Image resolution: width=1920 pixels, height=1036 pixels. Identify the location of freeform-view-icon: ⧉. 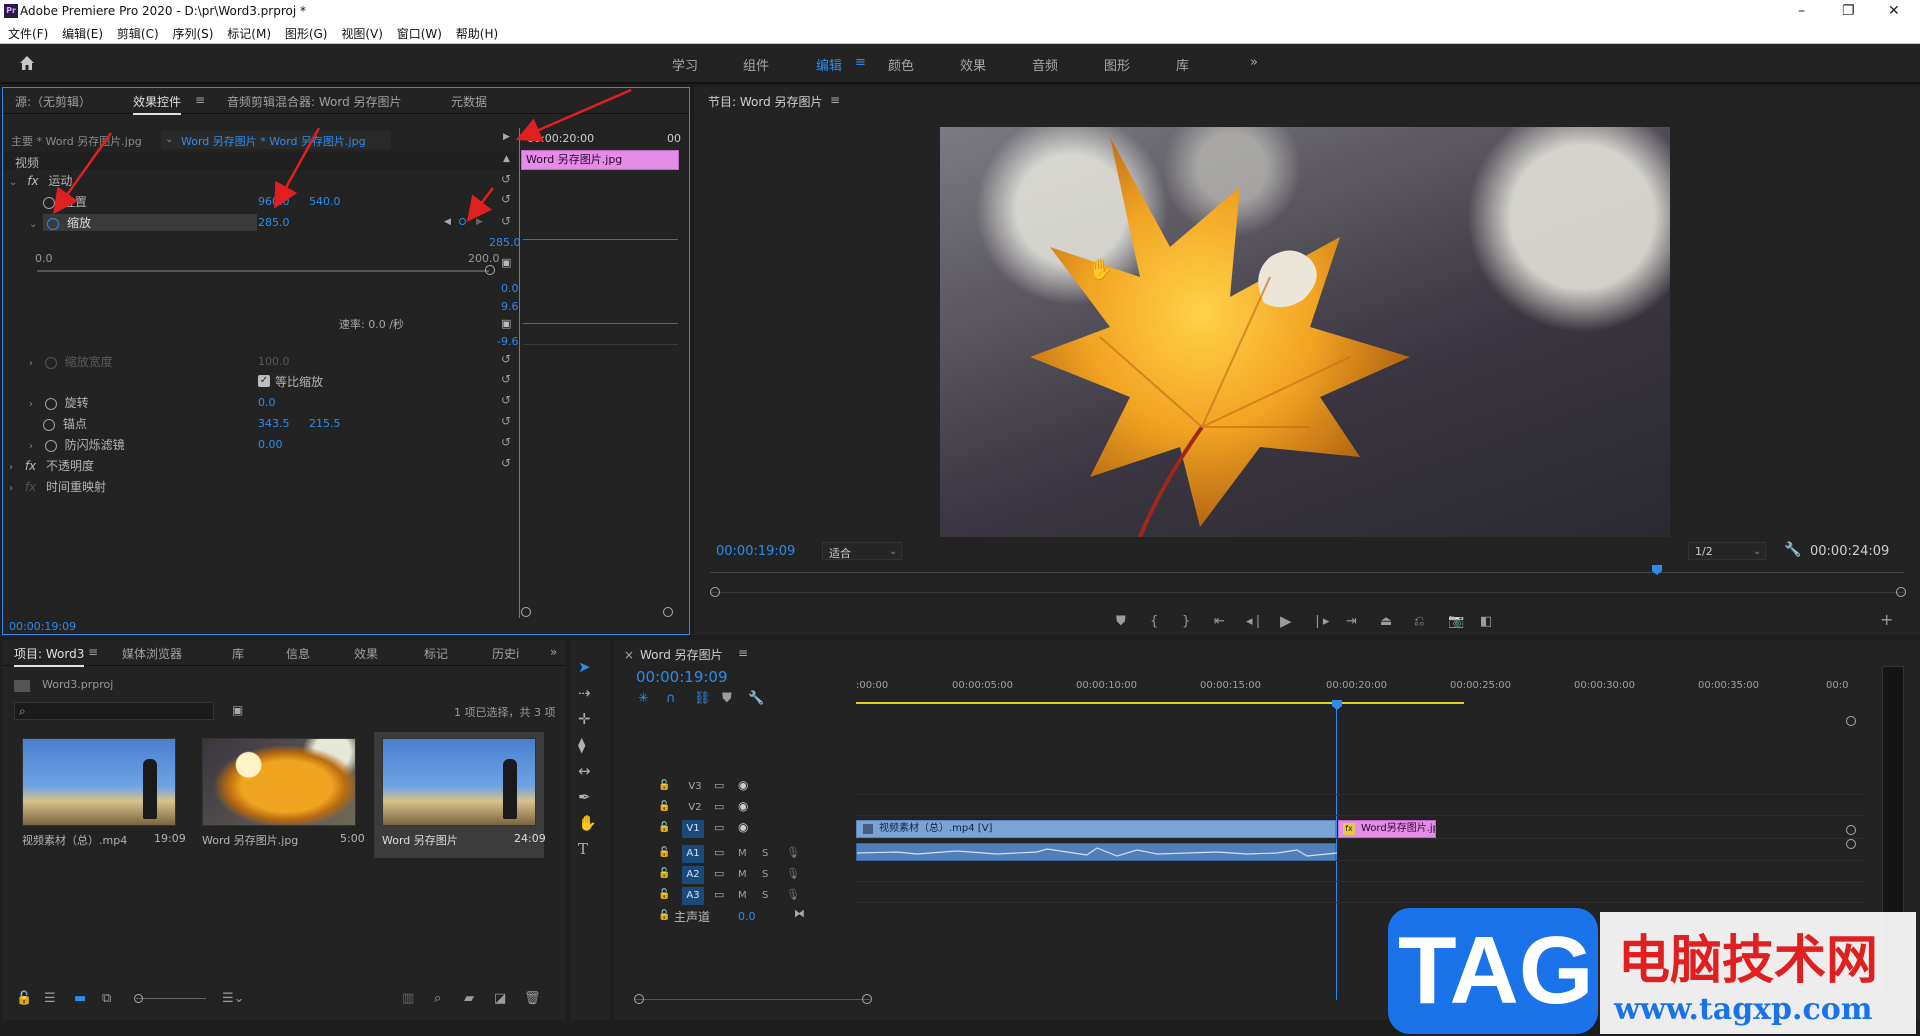
(106, 999).